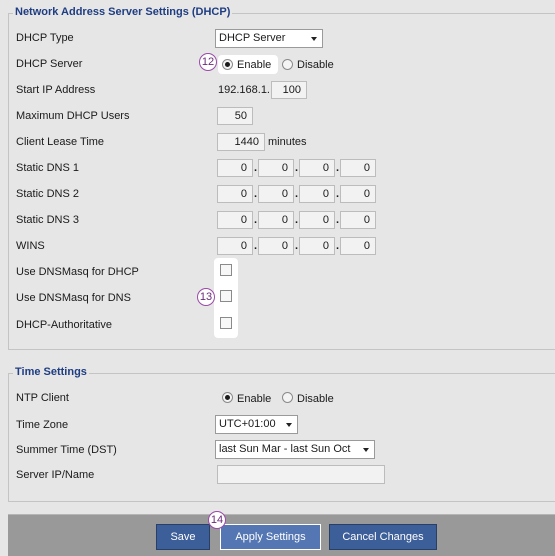  I want to click on start-ip-prefix: 192.168.1., so click(244, 90).